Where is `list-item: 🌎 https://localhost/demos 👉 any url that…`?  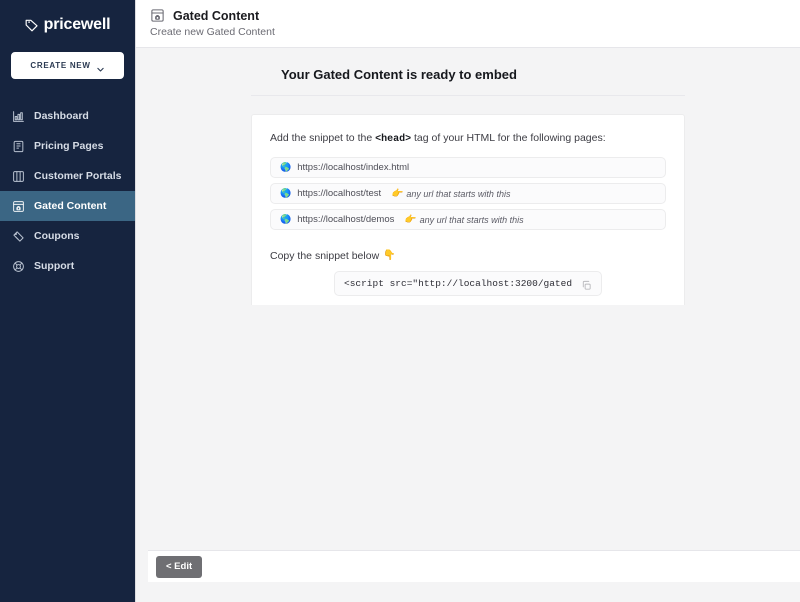 list-item: 🌎 https://localhost/demos 👉 any url that… is located at coordinates (468, 219).